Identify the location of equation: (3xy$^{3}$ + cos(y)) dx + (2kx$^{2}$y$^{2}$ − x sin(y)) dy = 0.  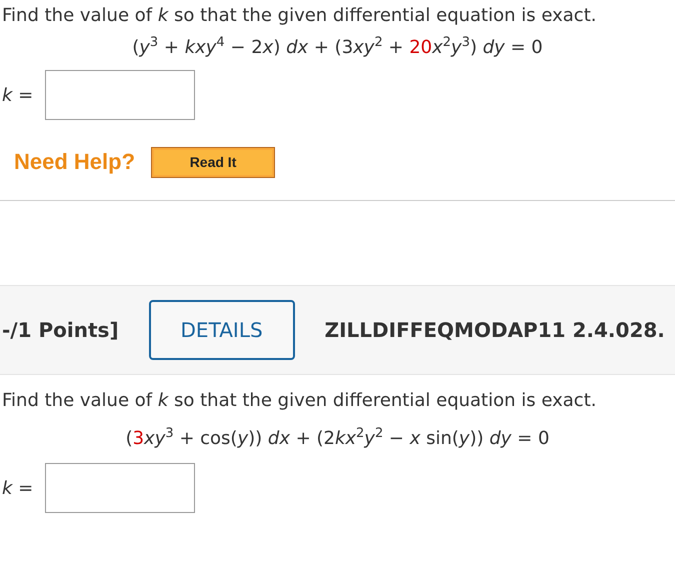
(338, 439).